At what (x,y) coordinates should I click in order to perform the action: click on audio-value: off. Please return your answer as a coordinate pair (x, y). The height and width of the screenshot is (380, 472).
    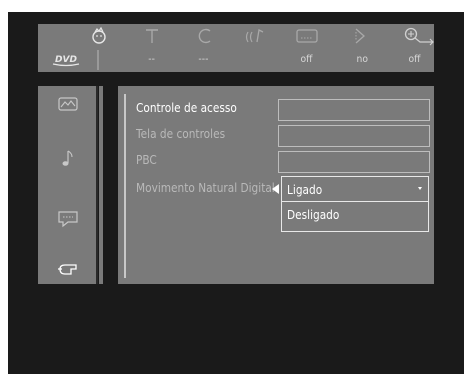
    Looking at the image, I should click on (306, 59).